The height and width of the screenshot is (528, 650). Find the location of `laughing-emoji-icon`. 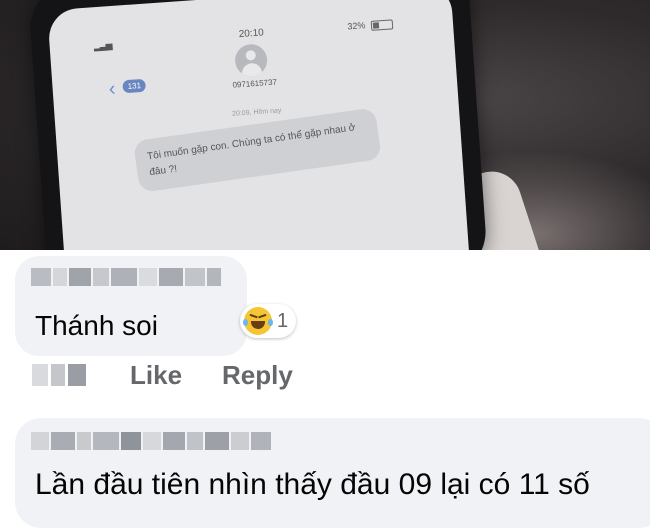

laughing-emoji-icon is located at coordinates (258, 321).